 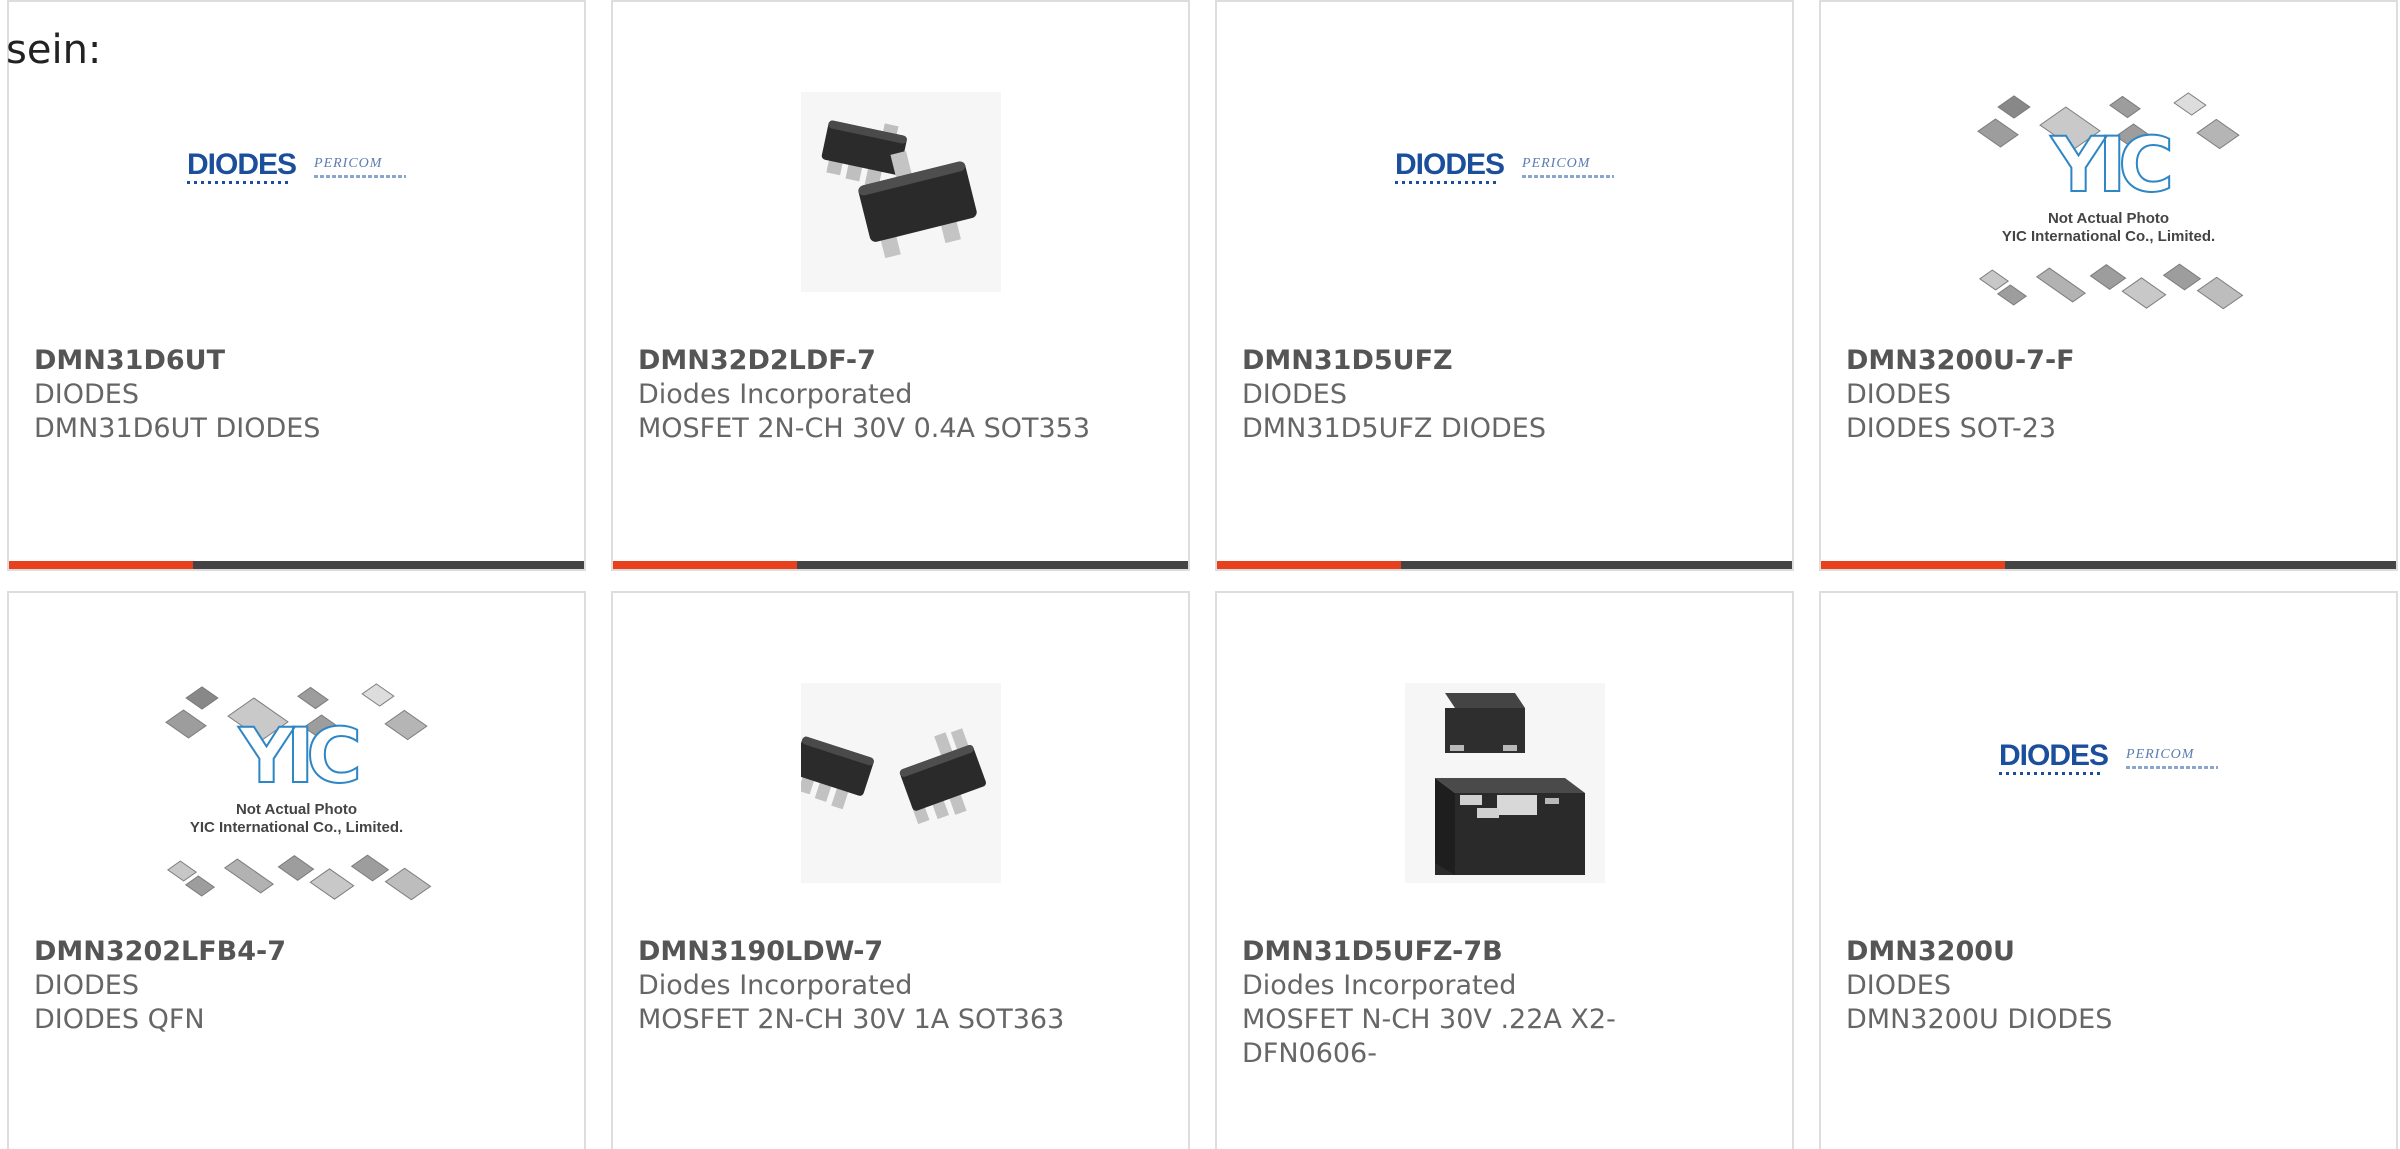 I want to click on sot353-chip-photo, so click(x=900, y=192).